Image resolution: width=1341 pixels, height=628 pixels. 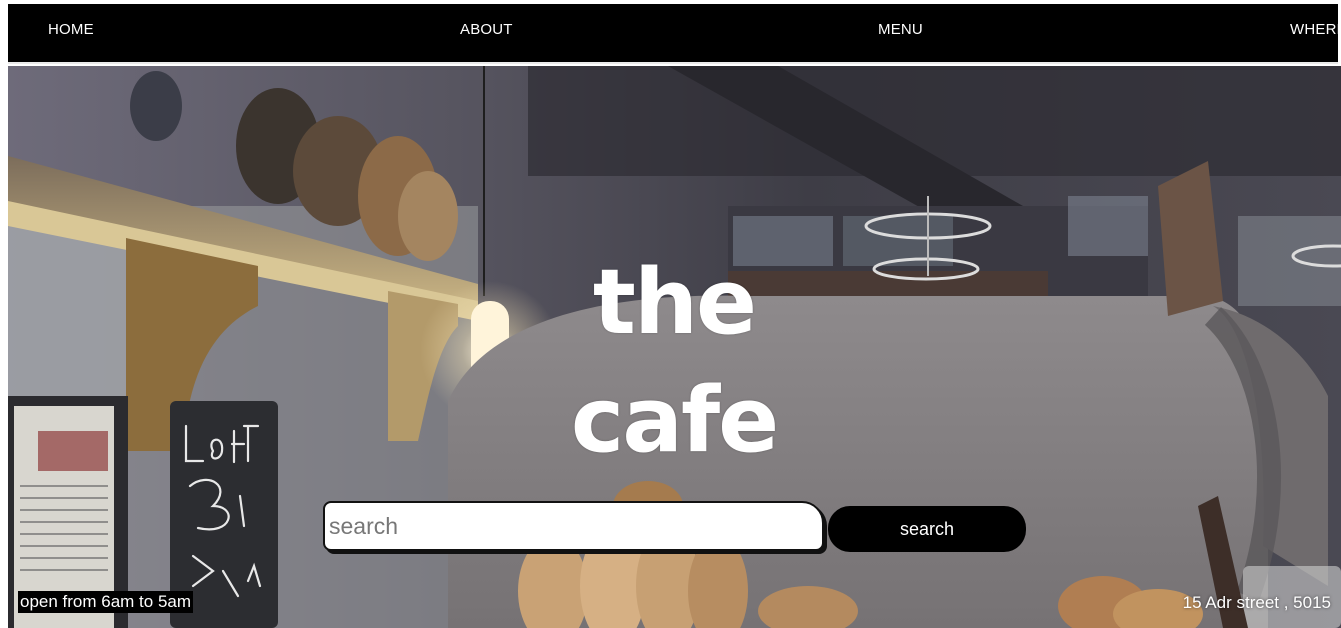 What do you see at coordinates (674, 421) in the screenshot?
I see `hero-title-line-2: cafe` at bounding box center [674, 421].